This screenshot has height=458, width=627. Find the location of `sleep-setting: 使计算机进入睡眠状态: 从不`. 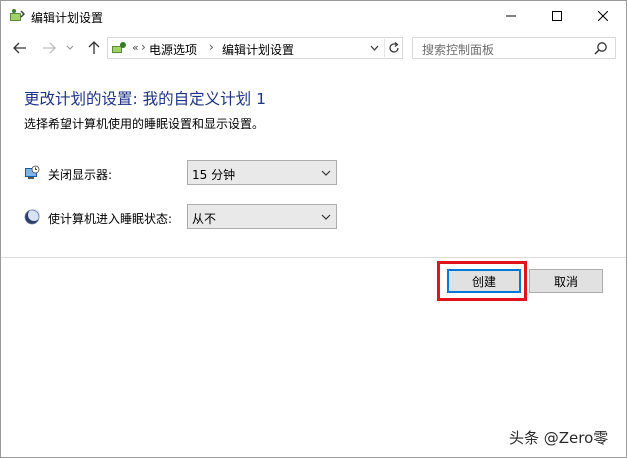

sleep-setting: 使计算机进入睡眠状态: 从不 is located at coordinates (313, 217).